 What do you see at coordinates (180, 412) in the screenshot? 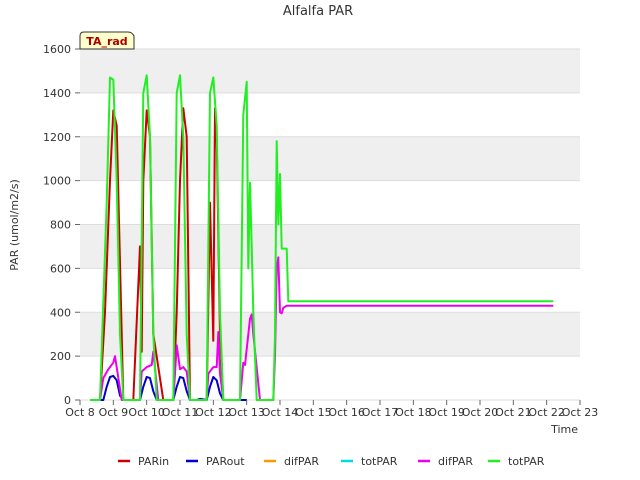
I see `x-tick-label: Oct 11` at bounding box center [180, 412].